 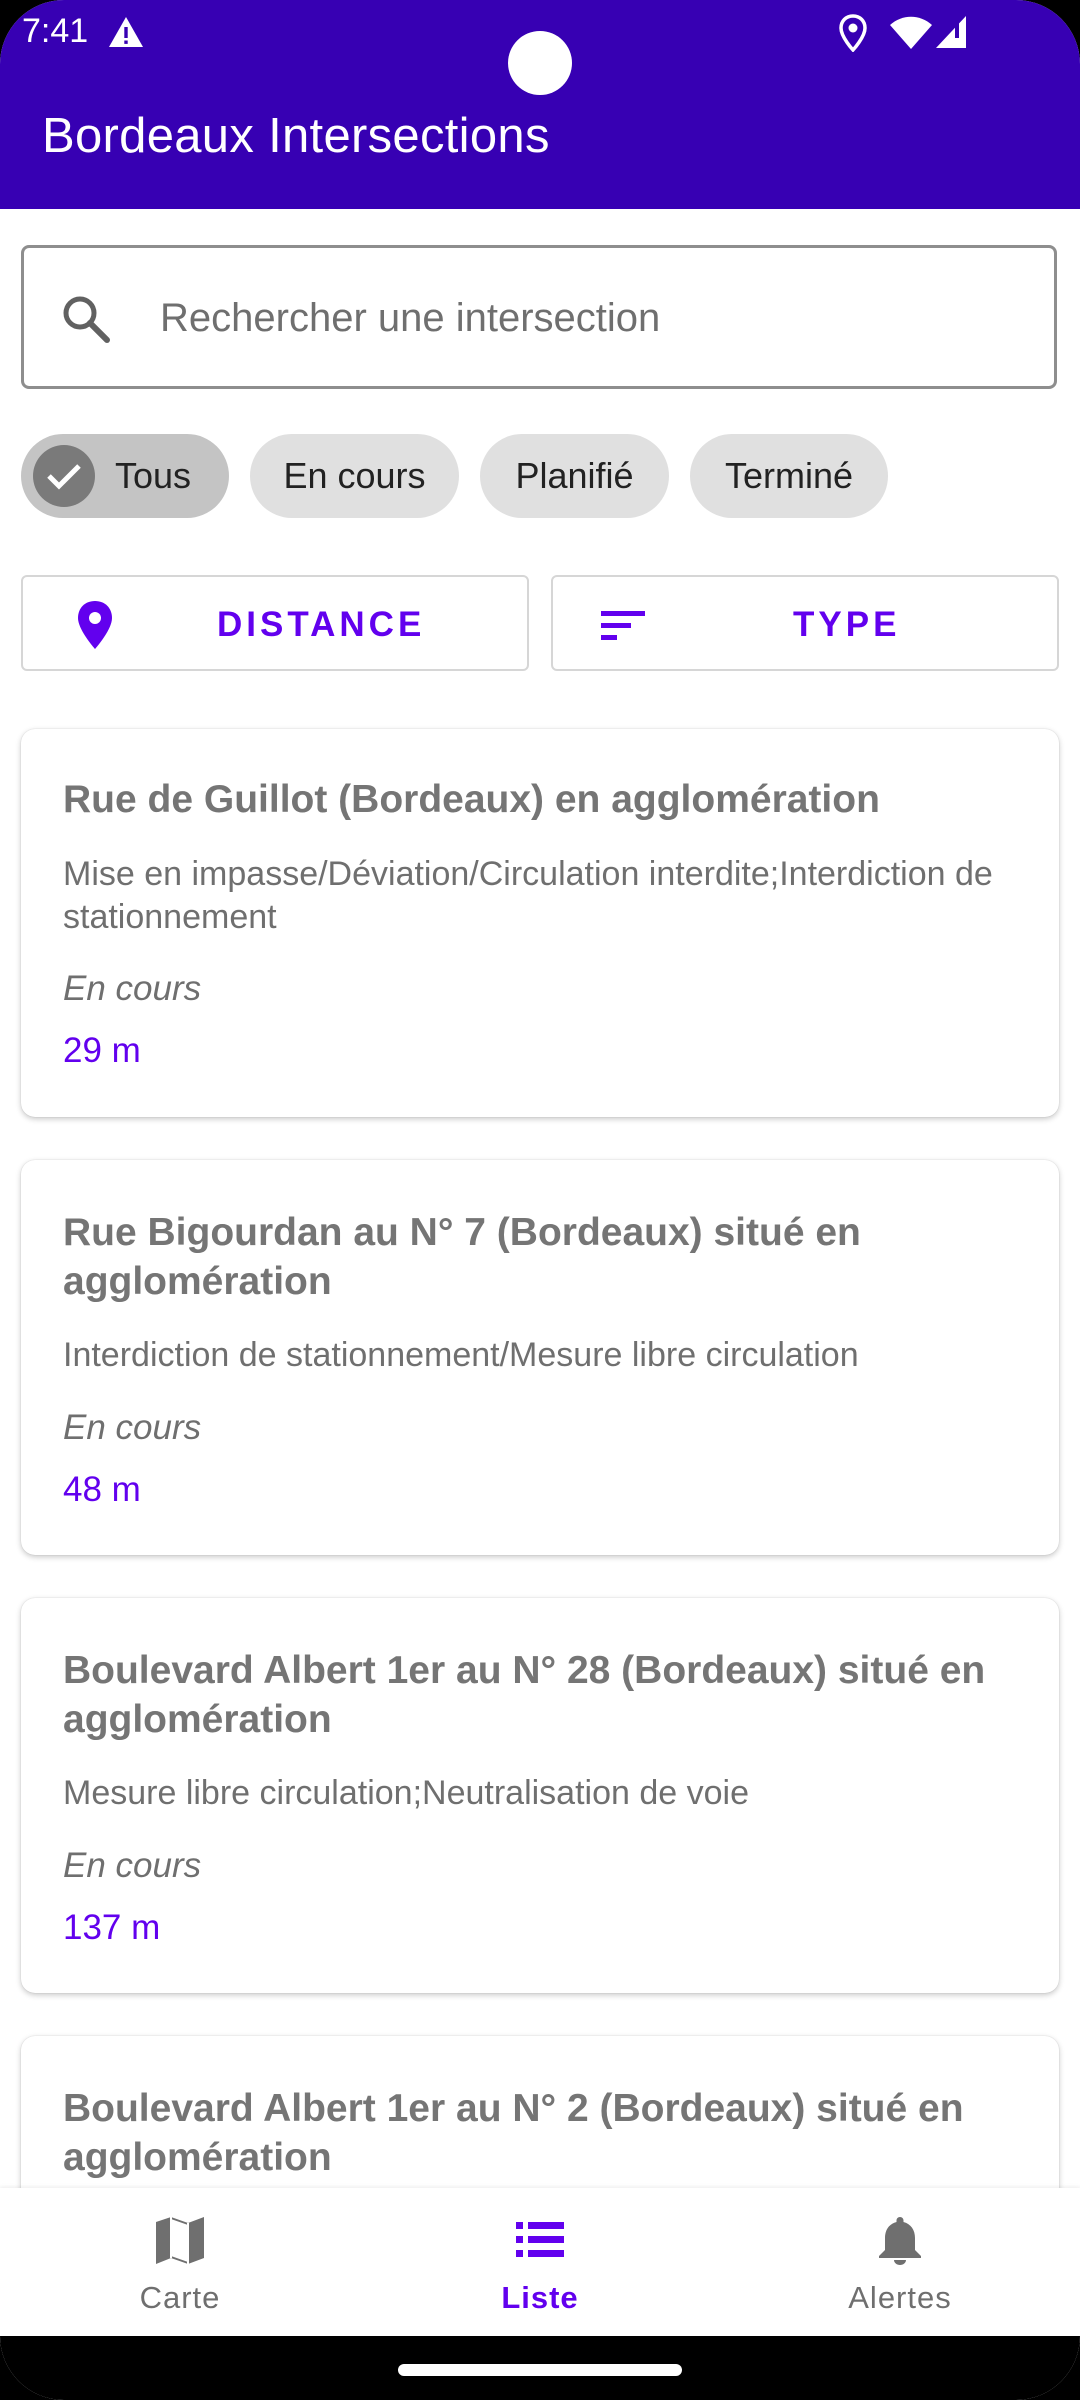 I want to click on nav-label: Carte, so click(x=180, y=2297).